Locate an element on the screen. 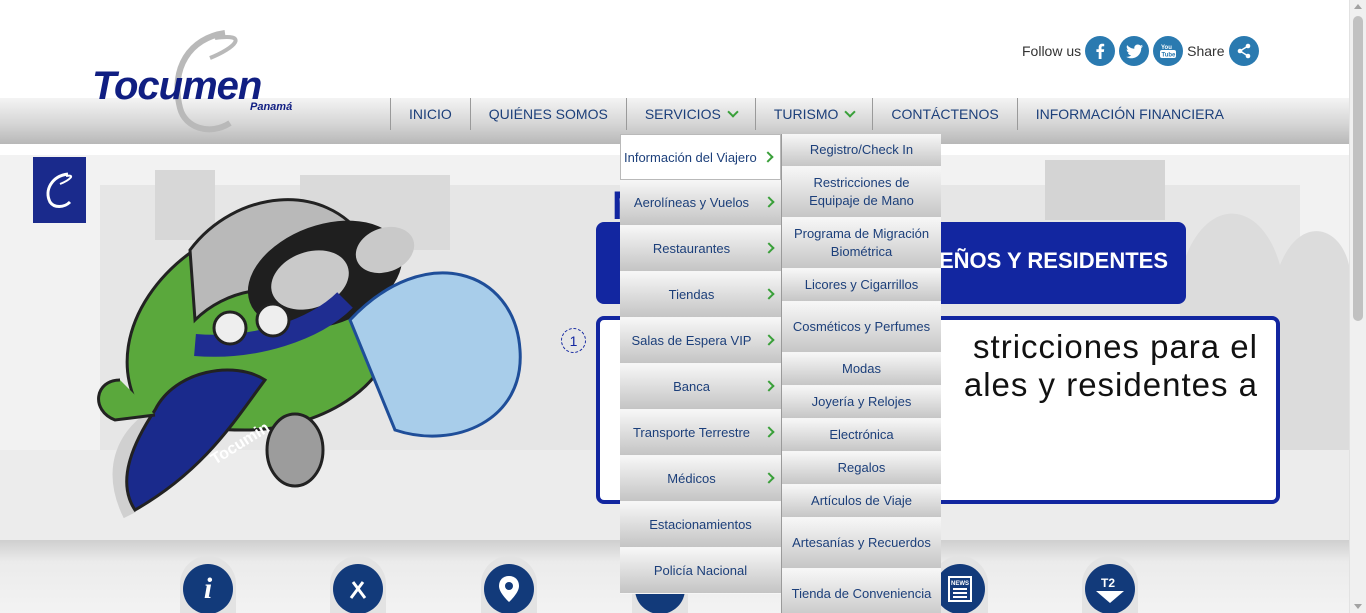  svg-text: Tube is located at coordinates (1169, 56).